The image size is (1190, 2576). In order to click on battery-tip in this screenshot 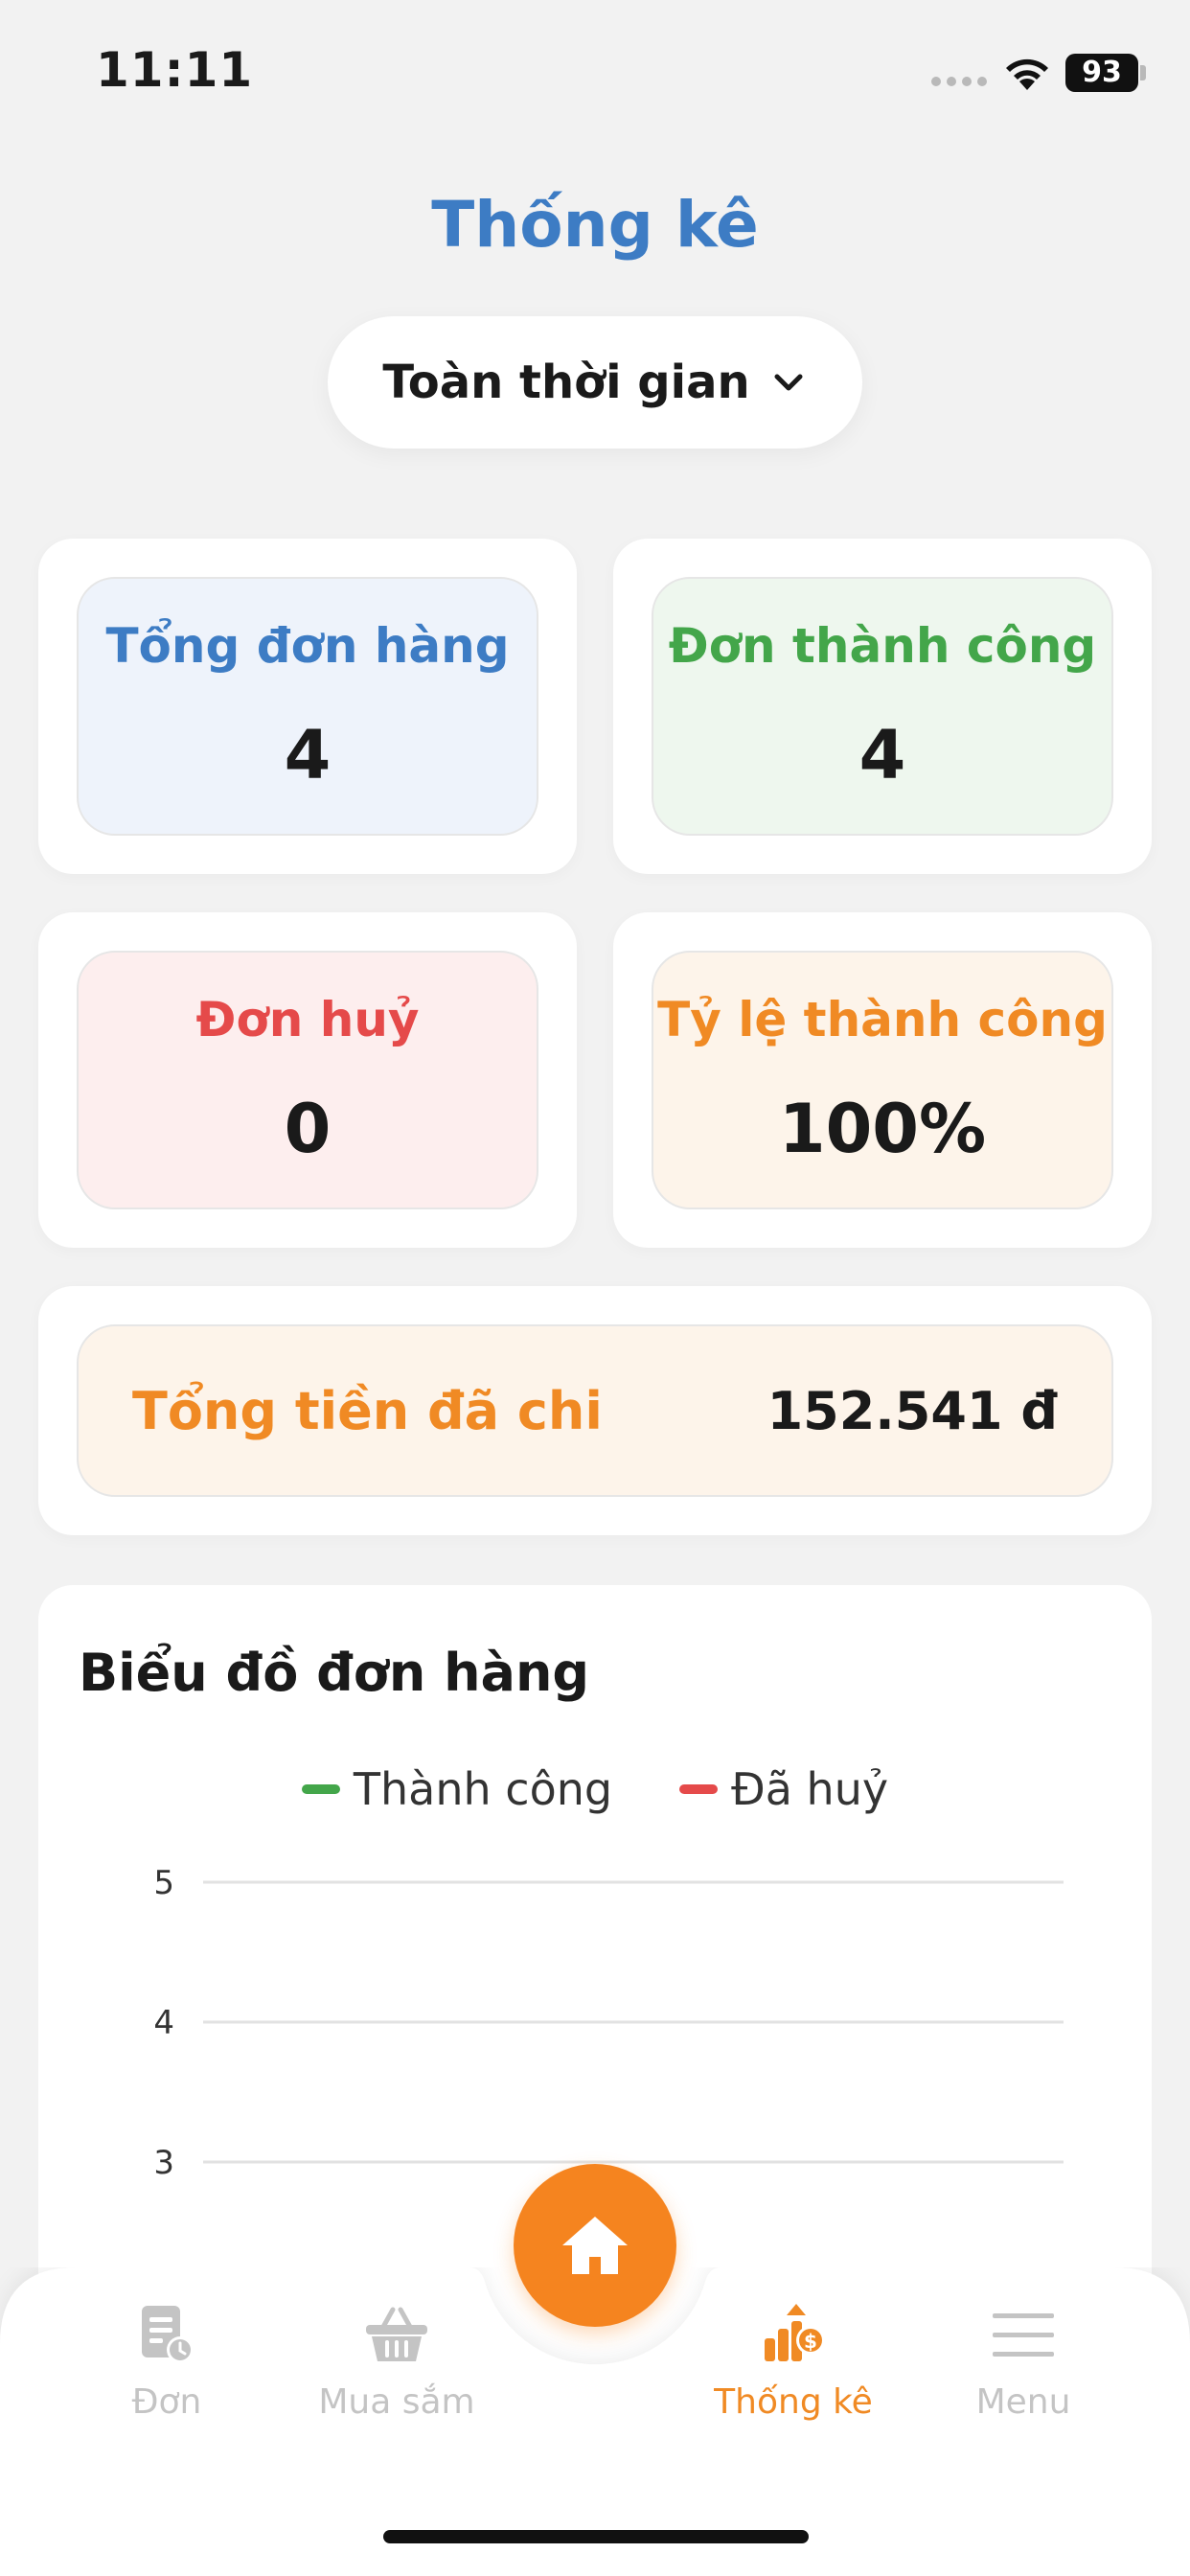, I will do `click(1143, 72)`.